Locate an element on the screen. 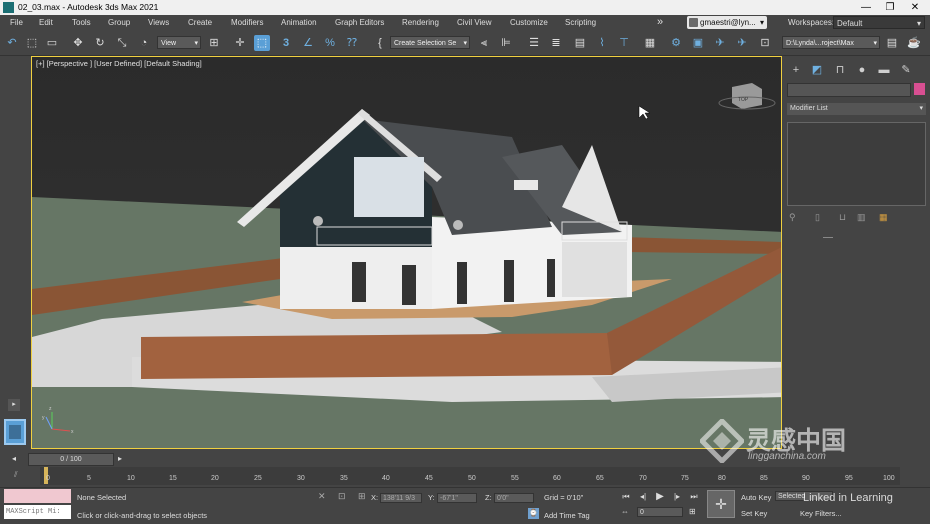 This screenshot has width=930, height=524. chevron-down-icon: ▾ is located at coordinates (761, 22).